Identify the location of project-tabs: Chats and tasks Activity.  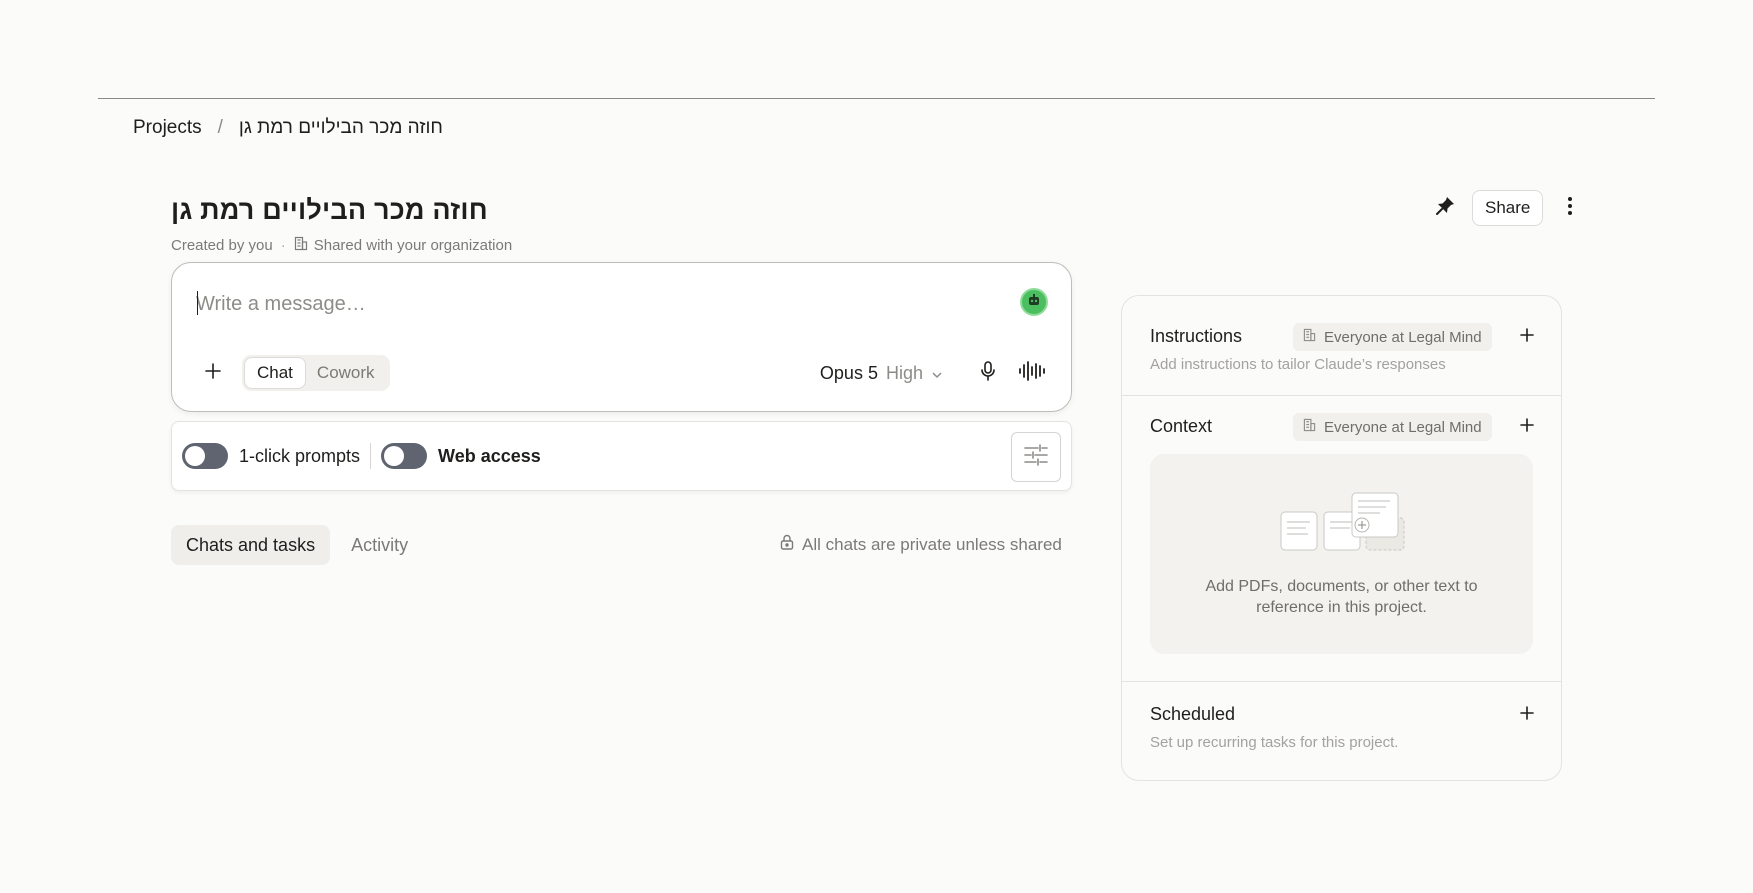
(297, 545).